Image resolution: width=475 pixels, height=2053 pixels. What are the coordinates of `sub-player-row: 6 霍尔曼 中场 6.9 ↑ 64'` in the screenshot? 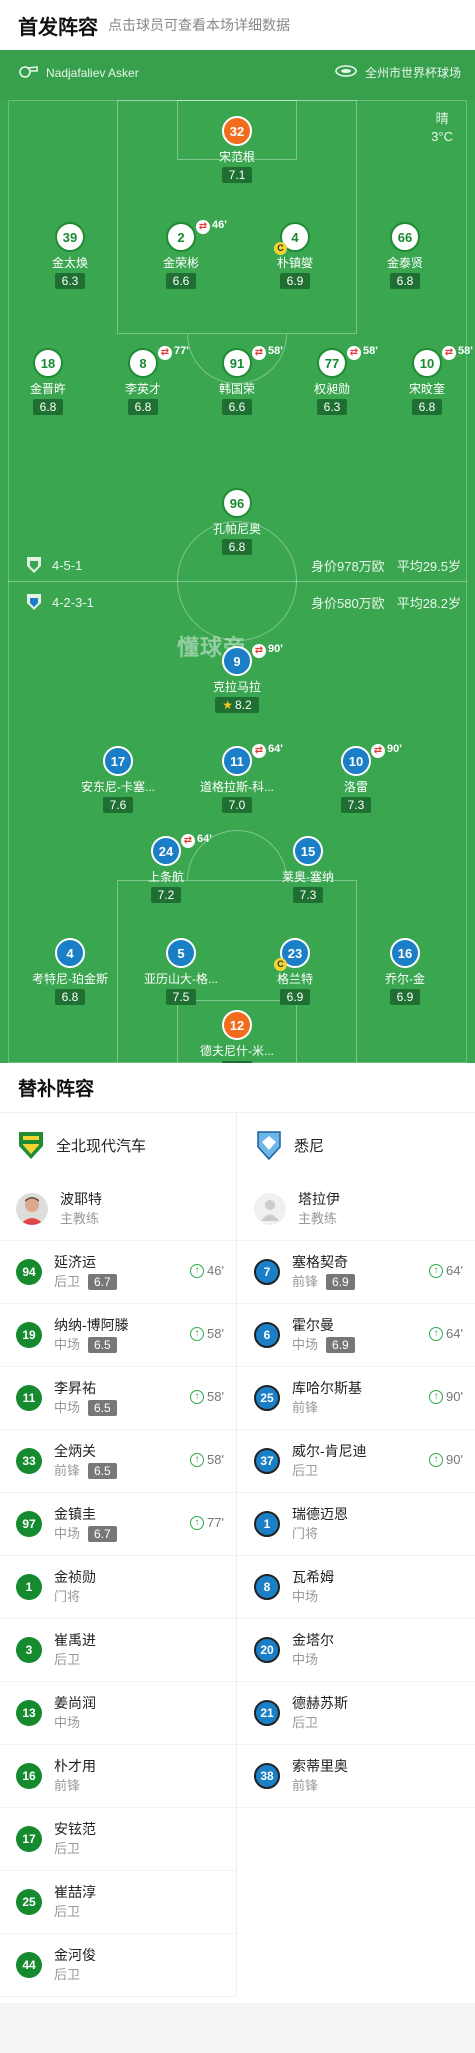 It's located at (356, 1335).